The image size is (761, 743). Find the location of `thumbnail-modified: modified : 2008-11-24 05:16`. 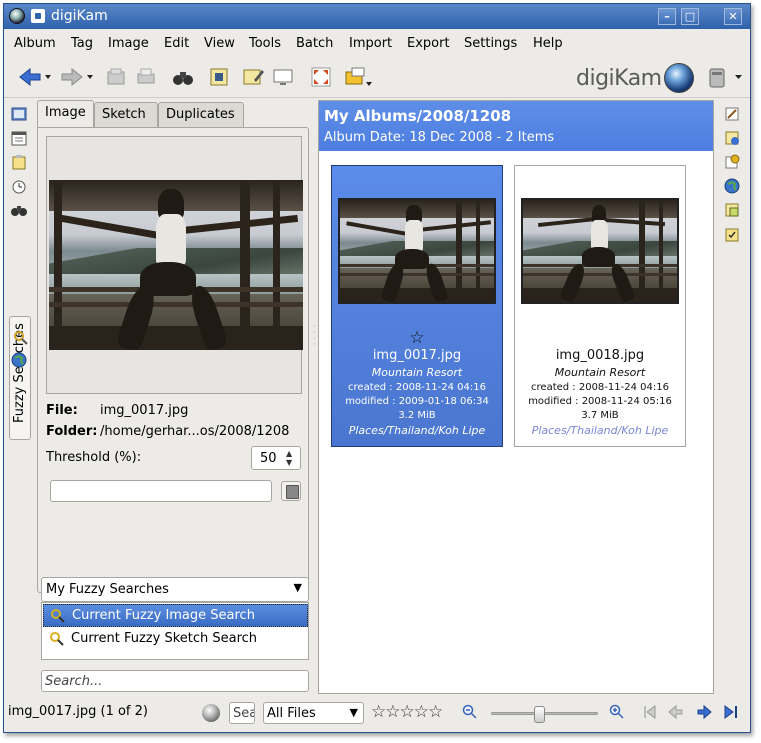

thumbnail-modified: modified : 2008-11-24 05:16 is located at coordinates (600, 401).